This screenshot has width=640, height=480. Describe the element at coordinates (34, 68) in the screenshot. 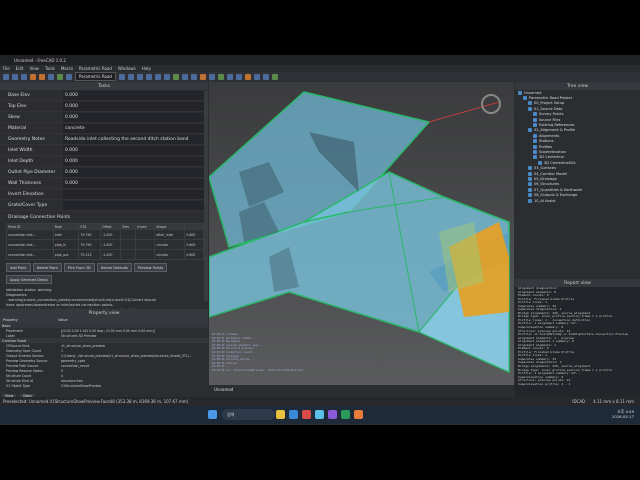

I see `menu-view: View` at that location.